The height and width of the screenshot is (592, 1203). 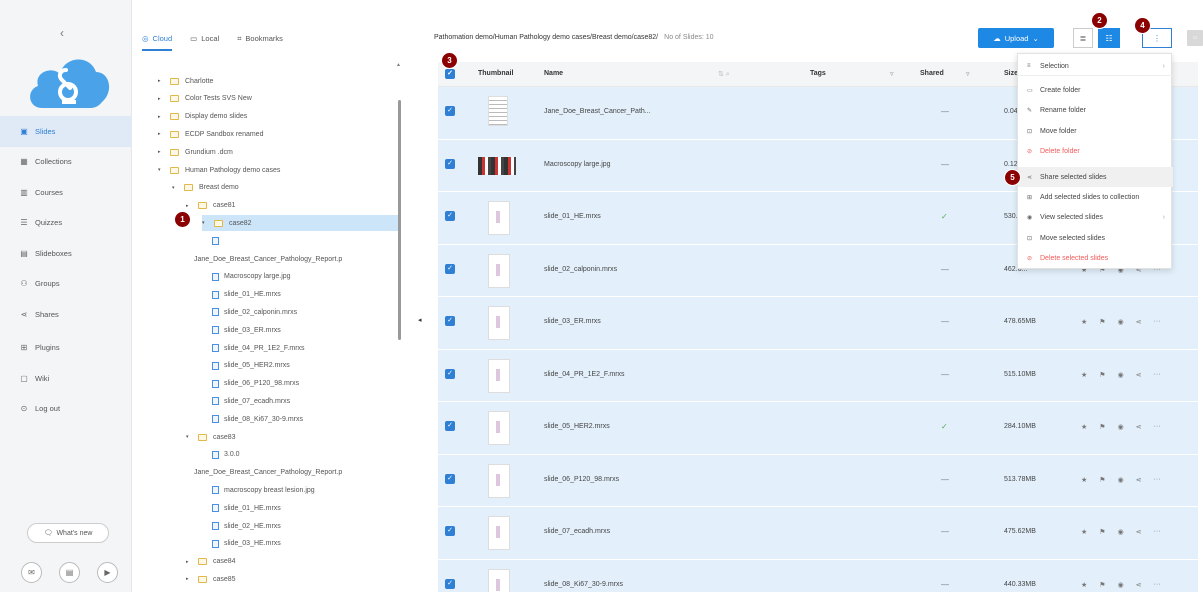 What do you see at coordinates (245, 277) in the screenshot?
I see `tree-file: Macroscopy large.jpg` at bounding box center [245, 277].